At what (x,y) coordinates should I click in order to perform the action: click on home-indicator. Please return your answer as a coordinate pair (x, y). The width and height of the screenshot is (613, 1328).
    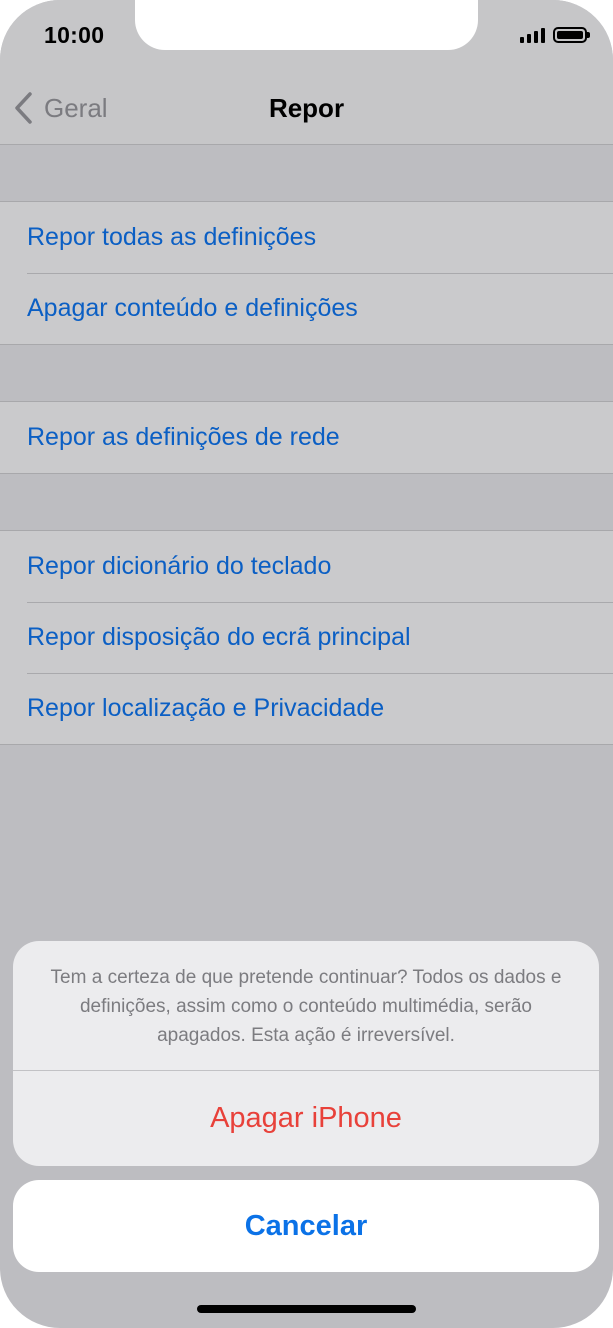
    Looking at the image, I should click on (306, 1309).